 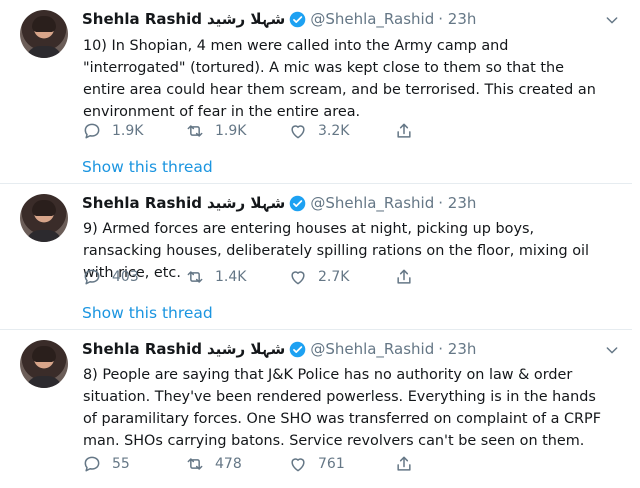 What do you see at coordinates (213, 464) in the screenshot?
I see `retweet-button: 478` at bounding box center [213, 464].